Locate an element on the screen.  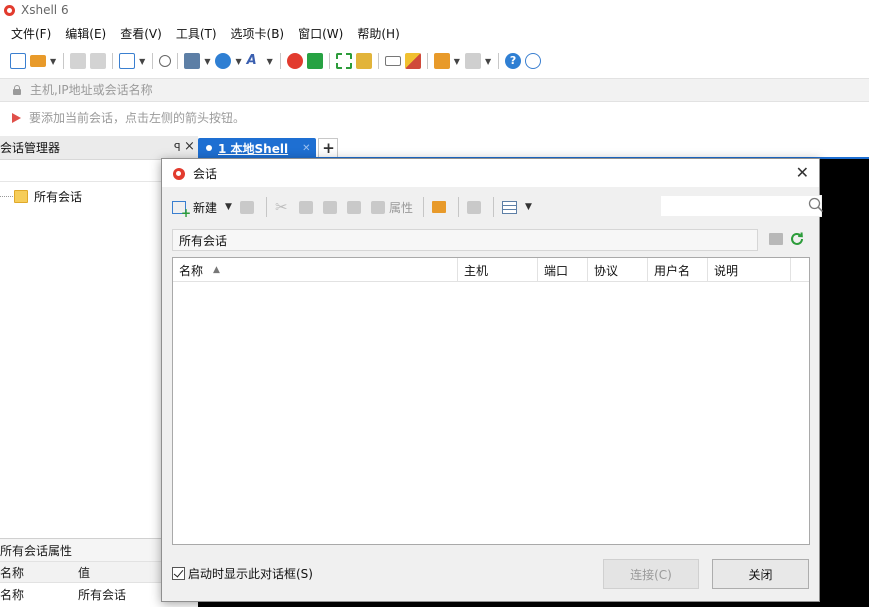
menu-help: 帮助(H) is located at coordinates (378, 33).